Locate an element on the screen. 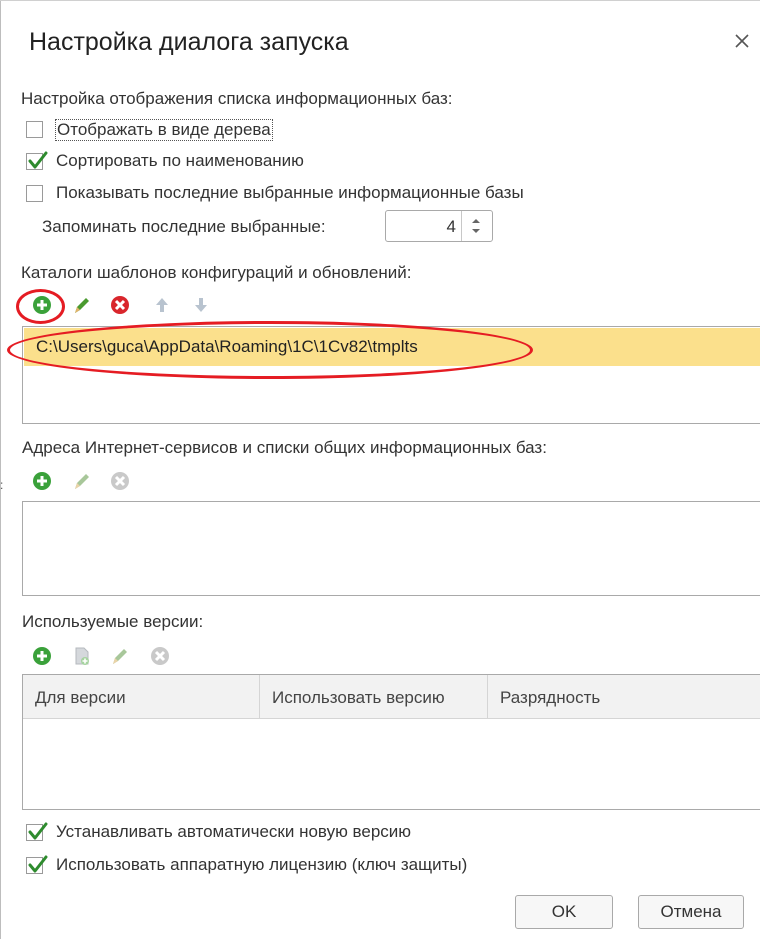 The width and height of the screenshot is (760, 939). hardware-license-checkbox is located at coordinates (37, 864).